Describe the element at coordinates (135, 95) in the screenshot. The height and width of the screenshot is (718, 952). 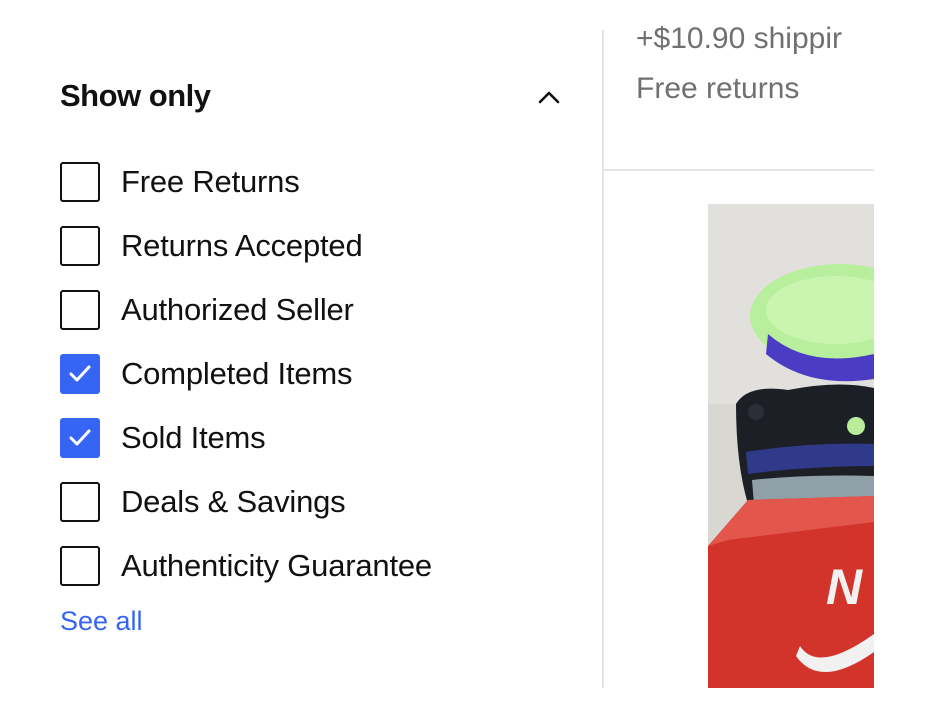
I see `section-title: Show only` at that location.